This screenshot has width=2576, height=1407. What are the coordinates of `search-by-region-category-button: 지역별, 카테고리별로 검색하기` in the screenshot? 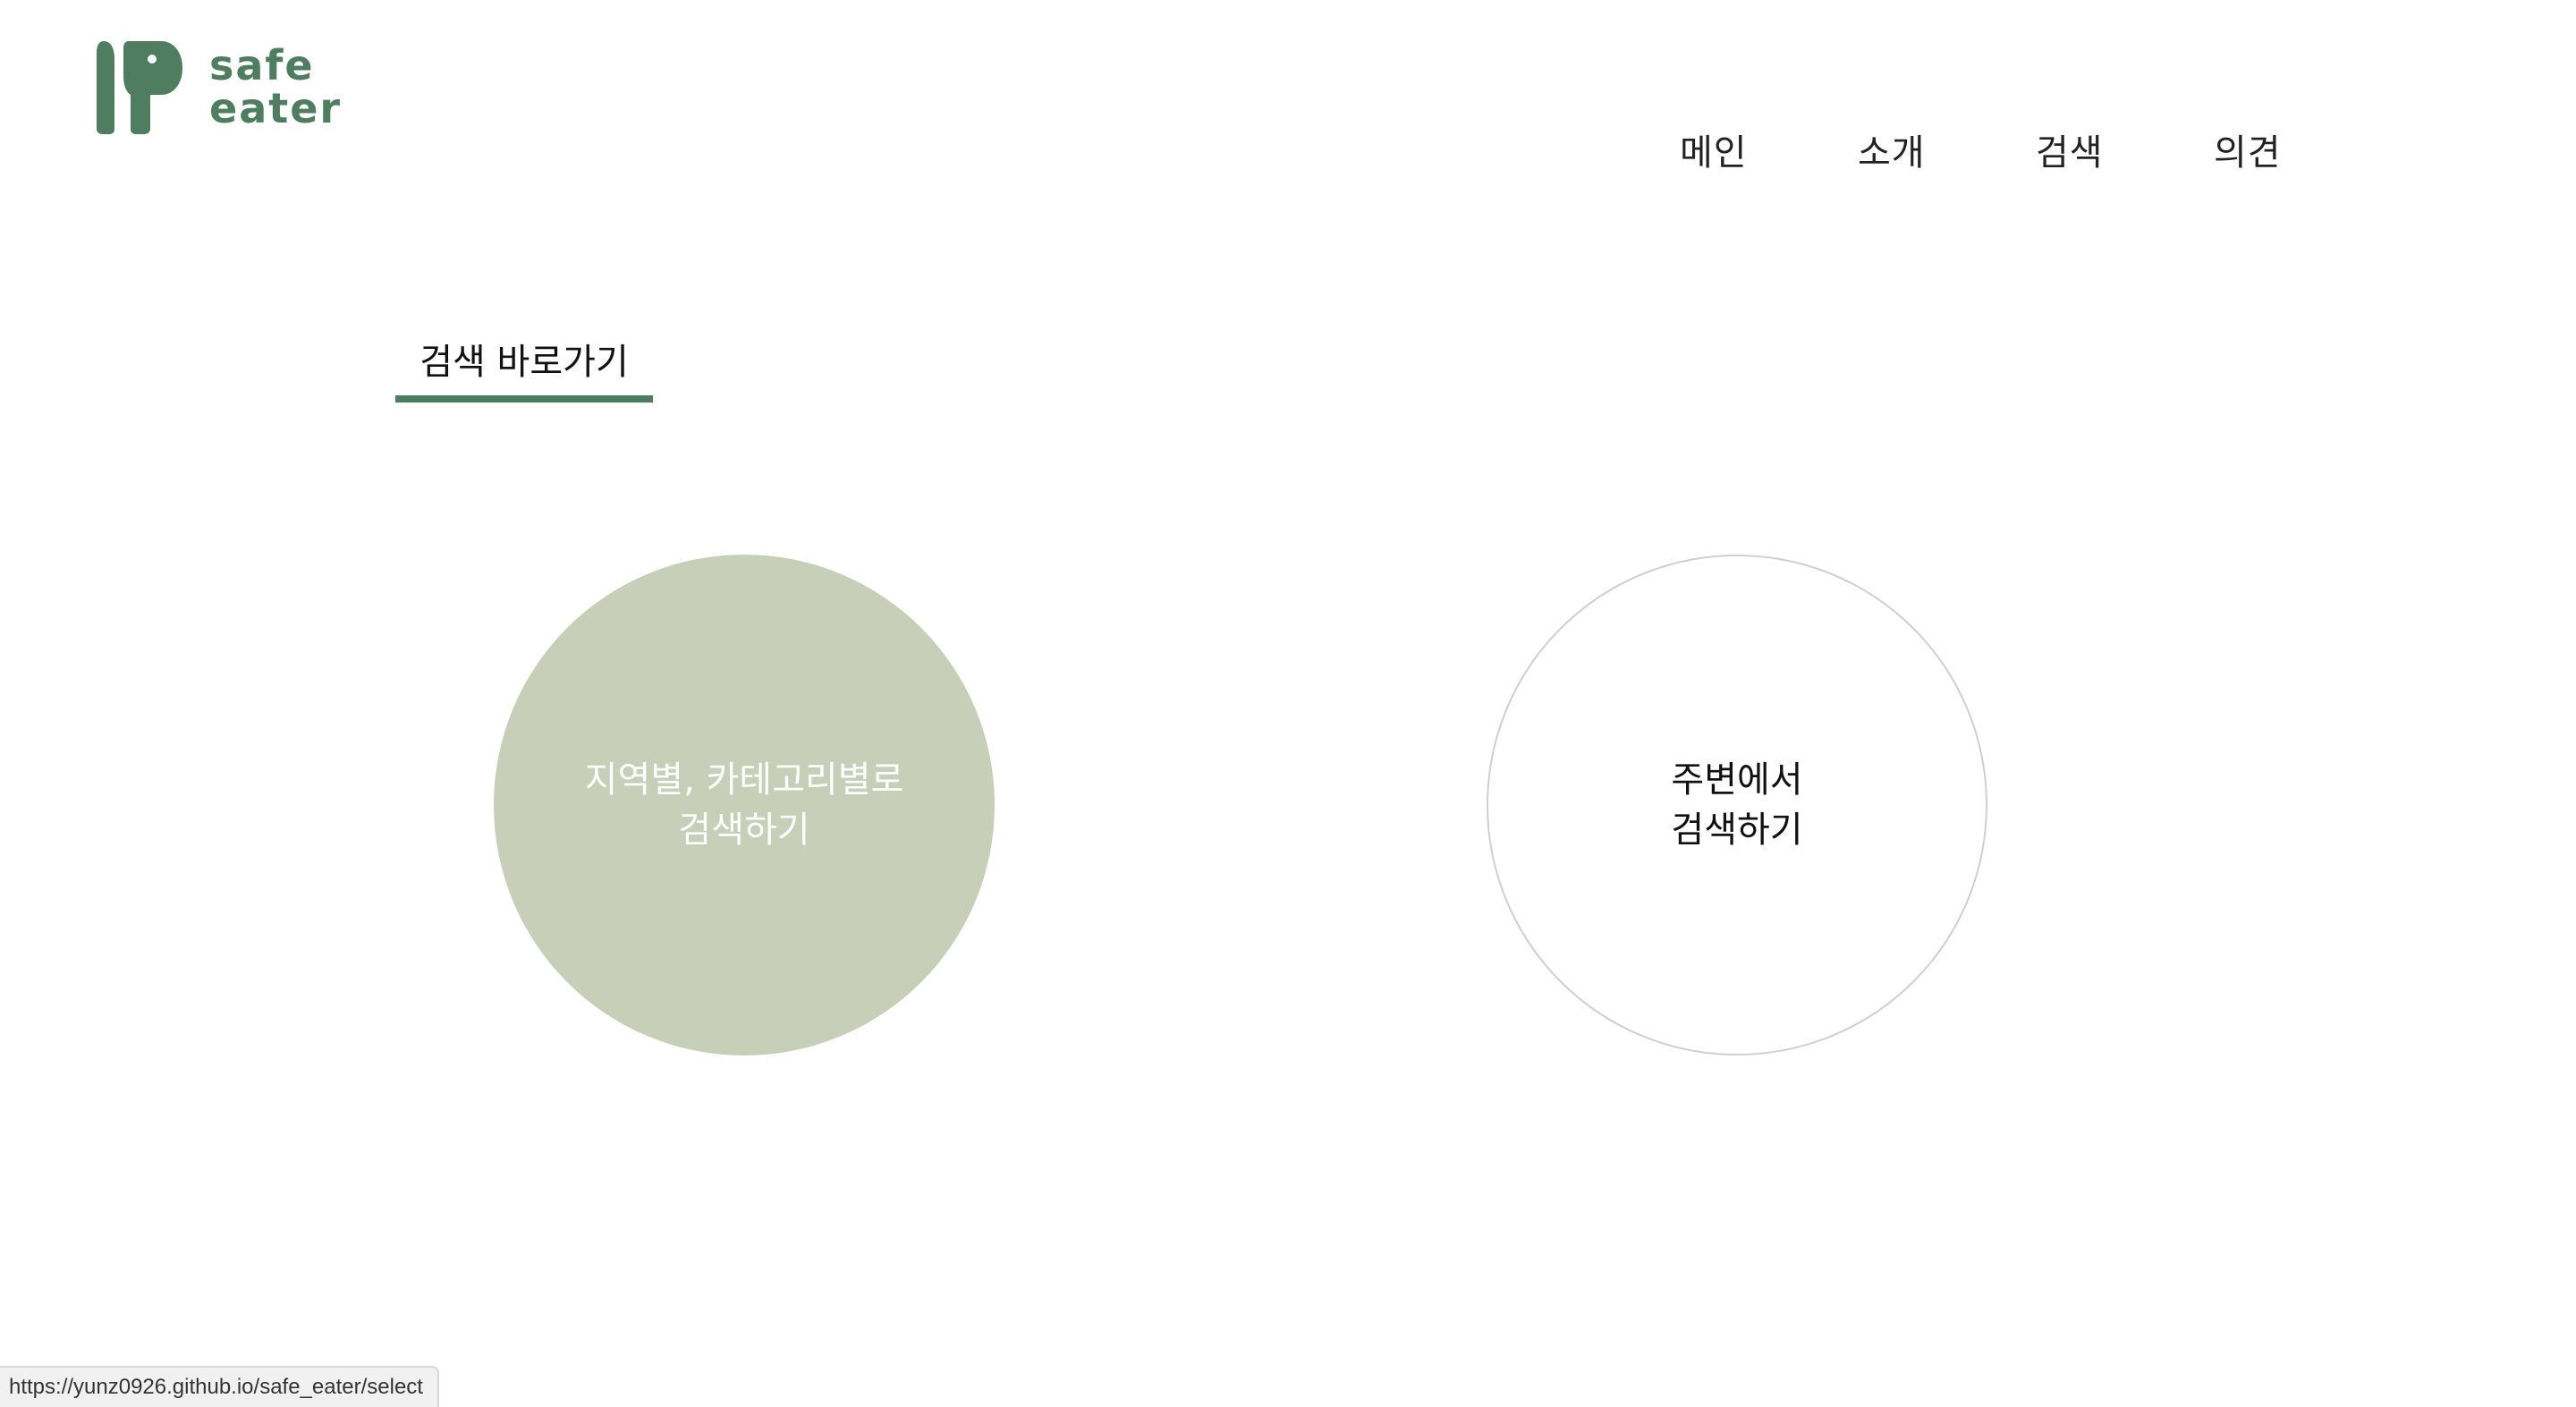 It's located at (744, 805).